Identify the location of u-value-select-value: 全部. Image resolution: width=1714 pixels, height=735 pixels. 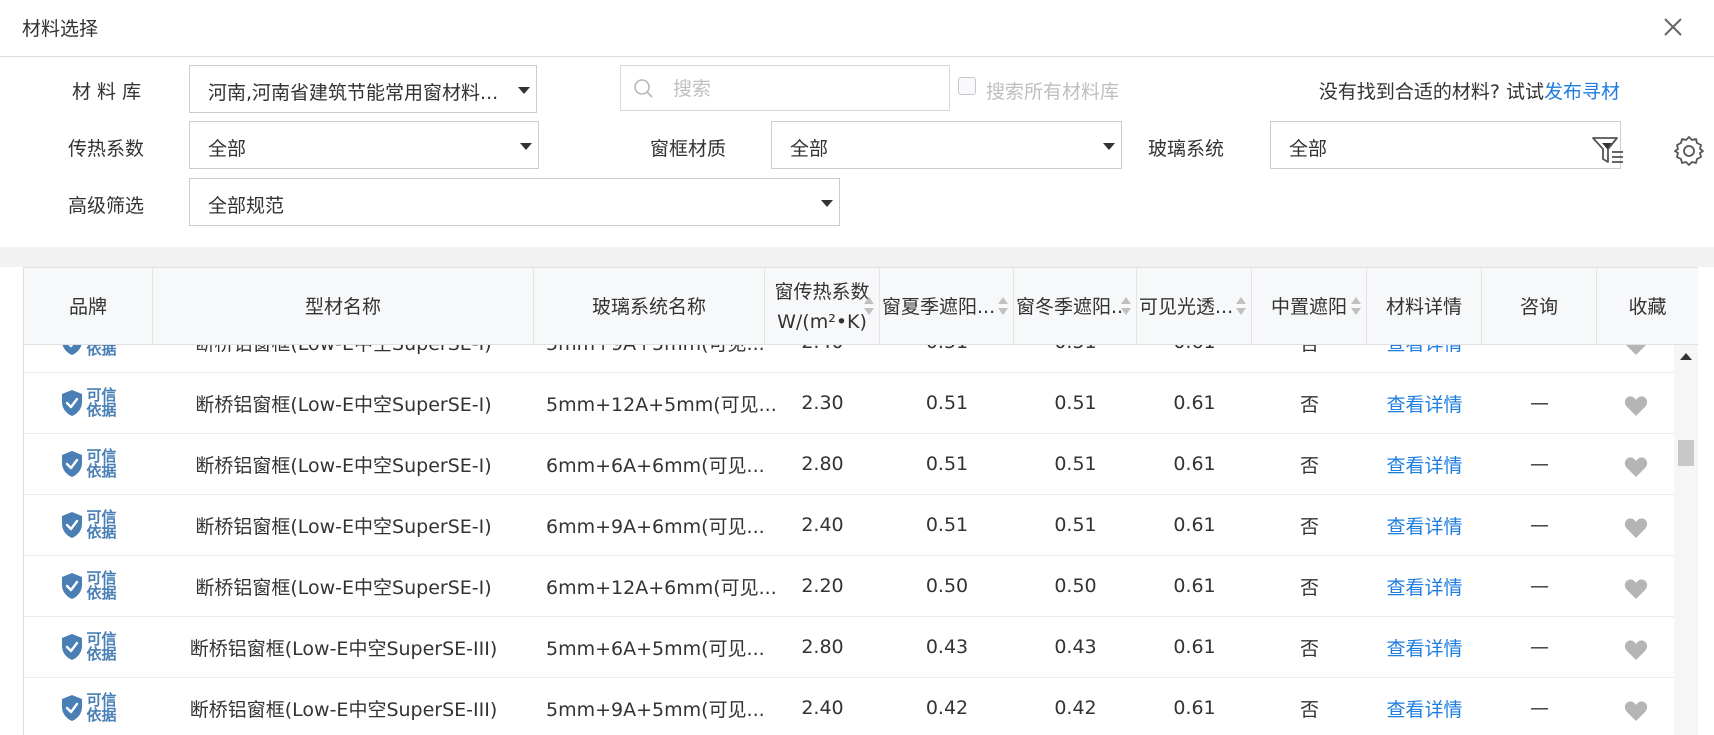
(227, 149).